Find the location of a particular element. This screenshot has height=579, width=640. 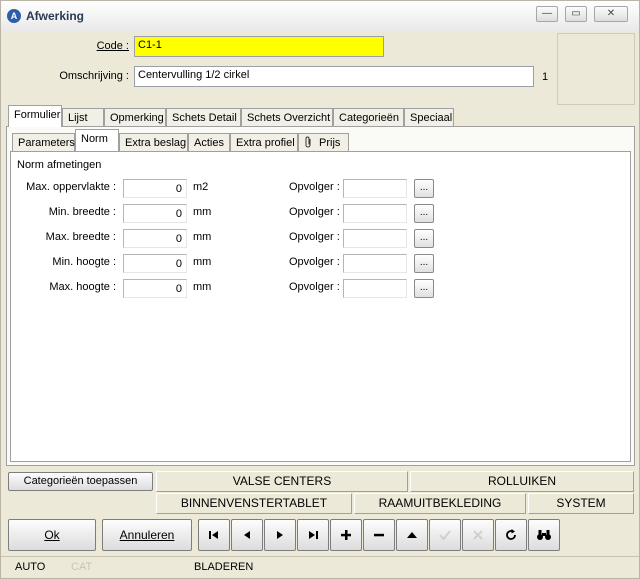

code-field: C1-1 is located at coordinates (259, 46).